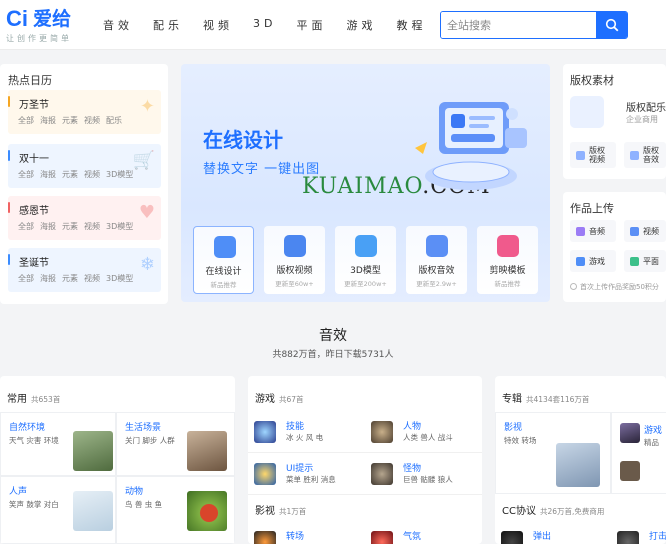 The image size is (666, 544). I want to click on monster-icon, so click(382, 474).